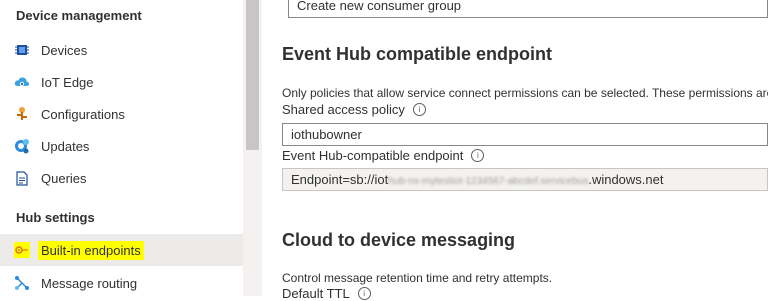 The height and width of the screenshot is (301, 768). Describe the element at coordinates (252, 75) in the screenshot. I see `sidebar-scrollbar-thumb` at that location.